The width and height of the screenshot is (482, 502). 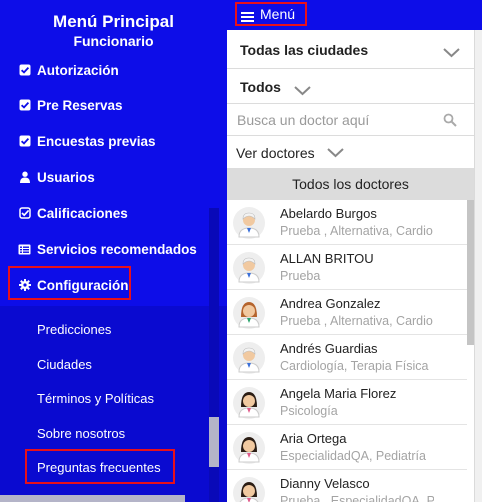 What do you see at coordinates (328, 213) in the screenshot?
I see `doctor-name: Abelardo Burgos` at bounding box center [328, 213].